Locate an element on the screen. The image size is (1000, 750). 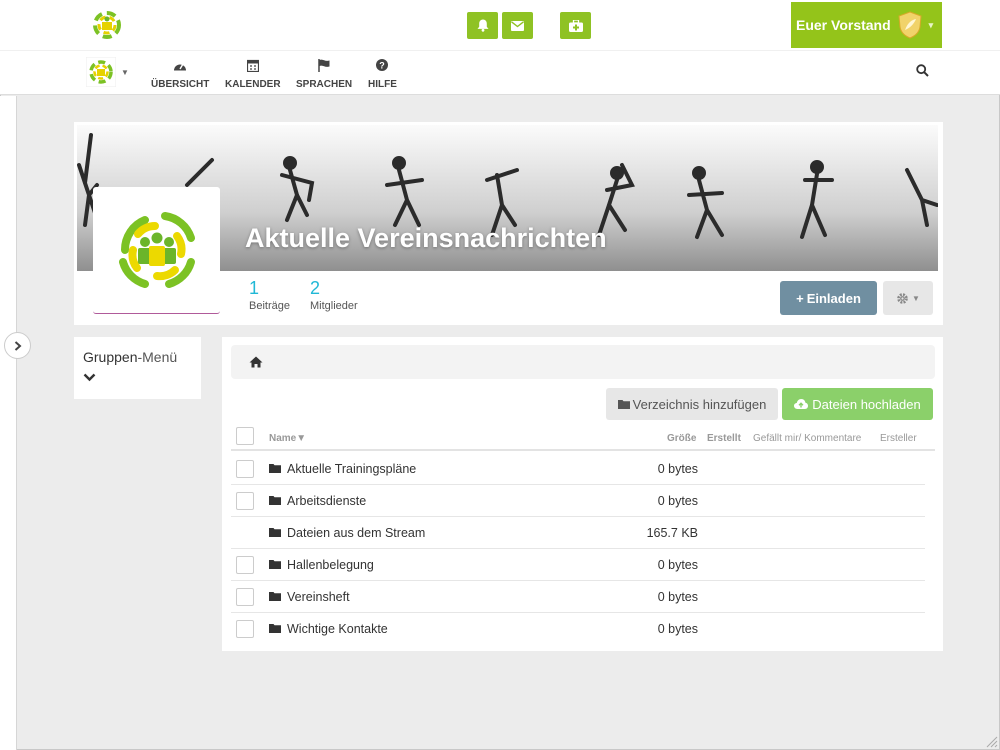
nav-bar: ▼ ÜBERSICHT KALENDER SPRACHEN ? HILFE is located at coordinates (500, 72).